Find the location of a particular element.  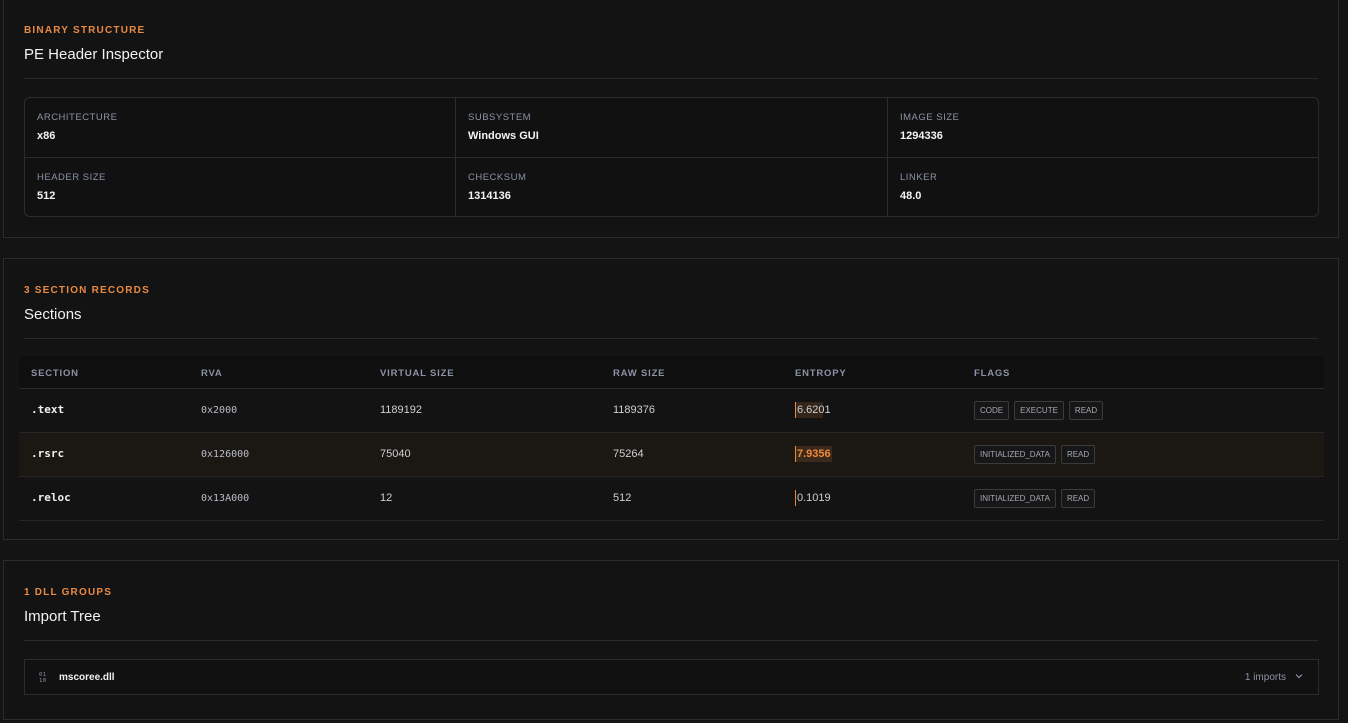

field-header-size: HEADER SIZE 512 is located at coordinates (240, 187).